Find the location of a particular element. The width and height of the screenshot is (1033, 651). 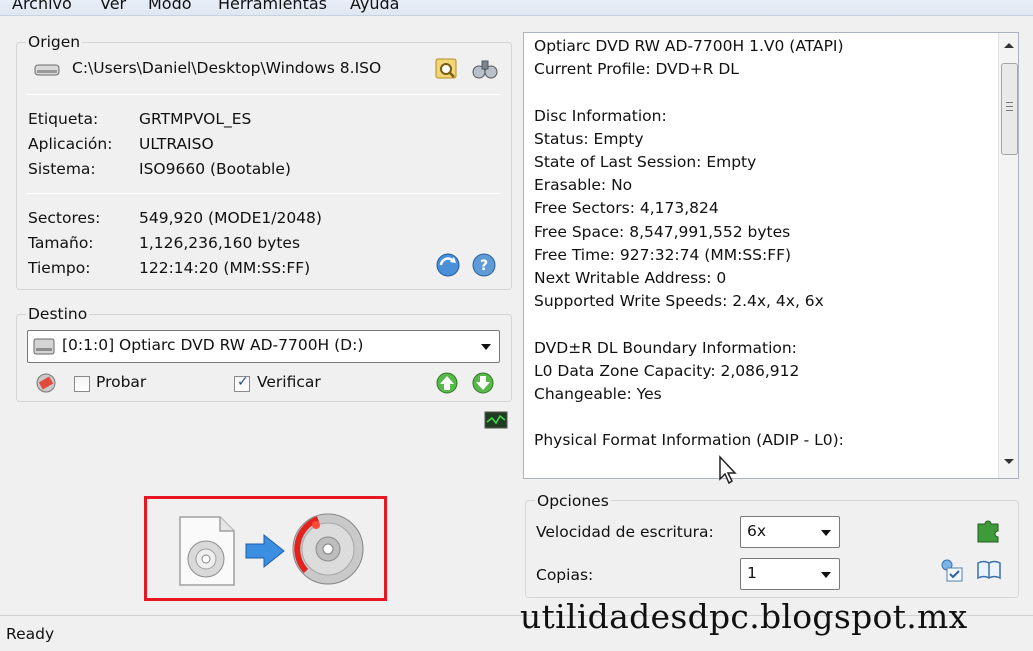

info-line: Status: Empty is located at coordinates (589, 138).